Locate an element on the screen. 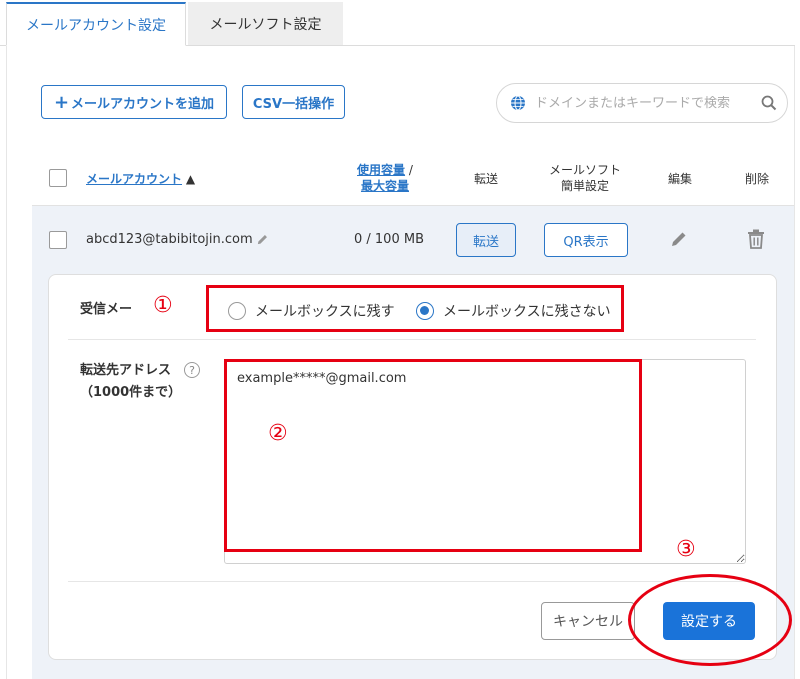  mailsoft-column-header: メールソフト 簡単設定 is located at coordinates (585, 178).